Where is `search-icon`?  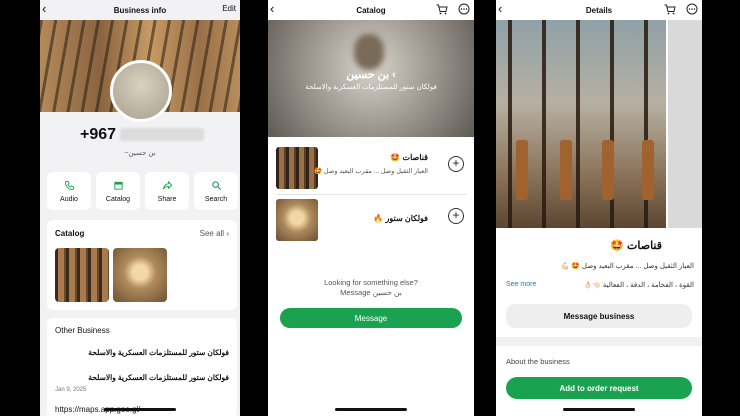 search-icon is located at coordinates (216, 185).